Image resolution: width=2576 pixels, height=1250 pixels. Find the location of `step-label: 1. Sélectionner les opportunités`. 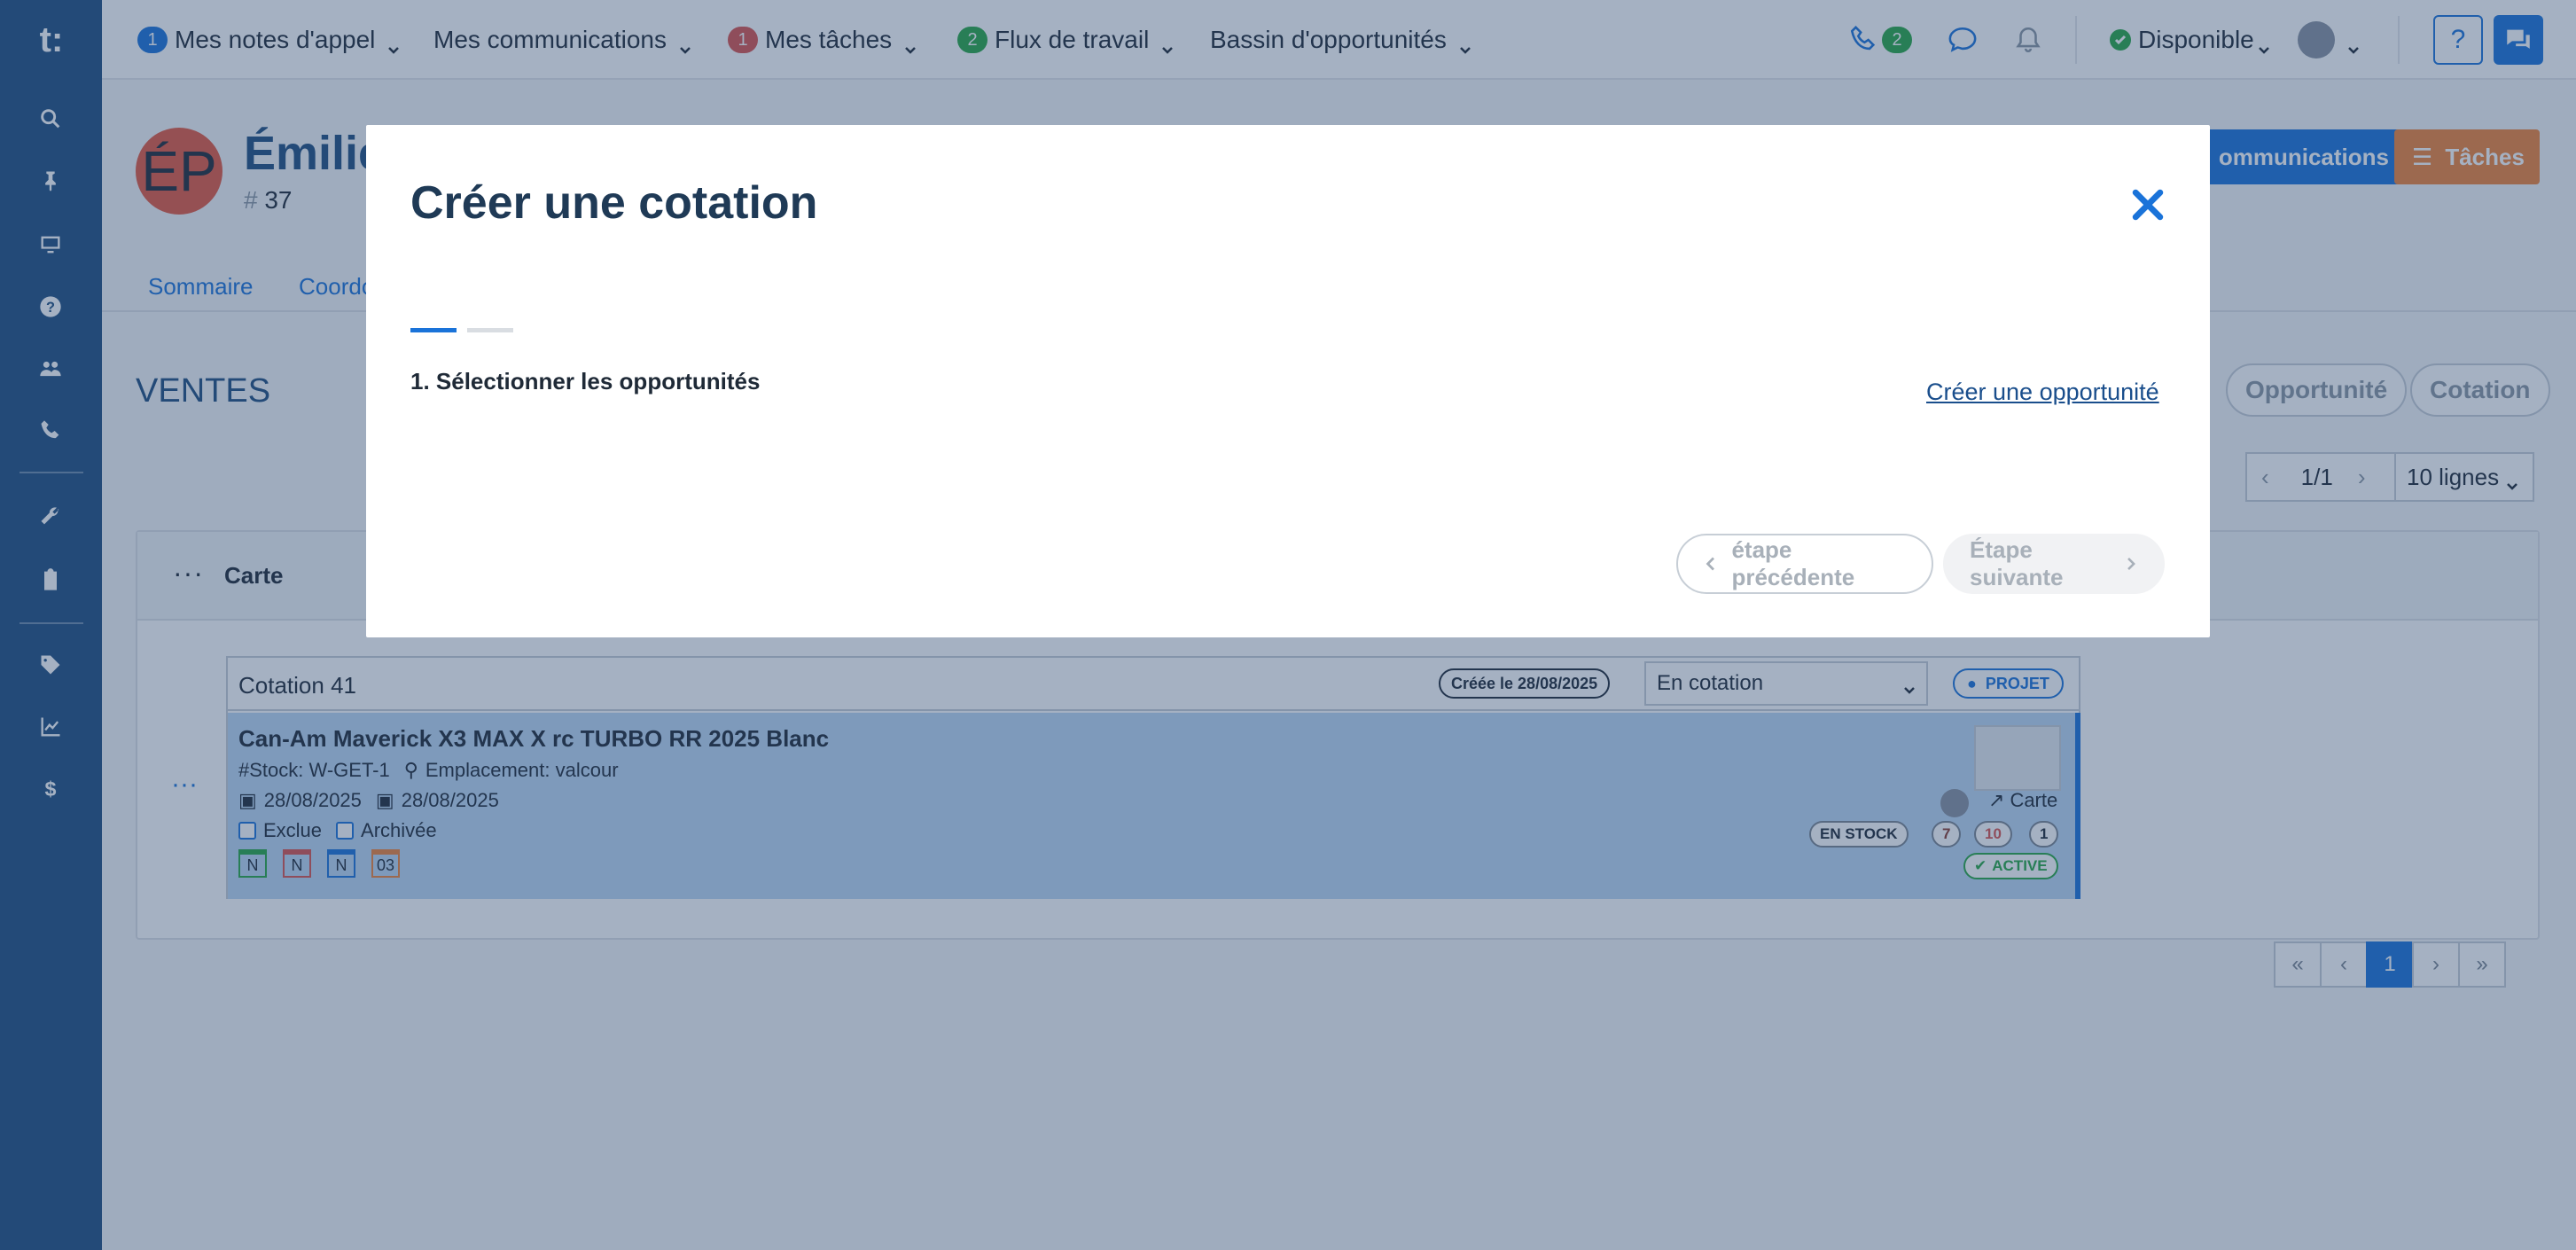

step-label: 1. Sélectionner les opportunités is located at coordinates (585, 381).